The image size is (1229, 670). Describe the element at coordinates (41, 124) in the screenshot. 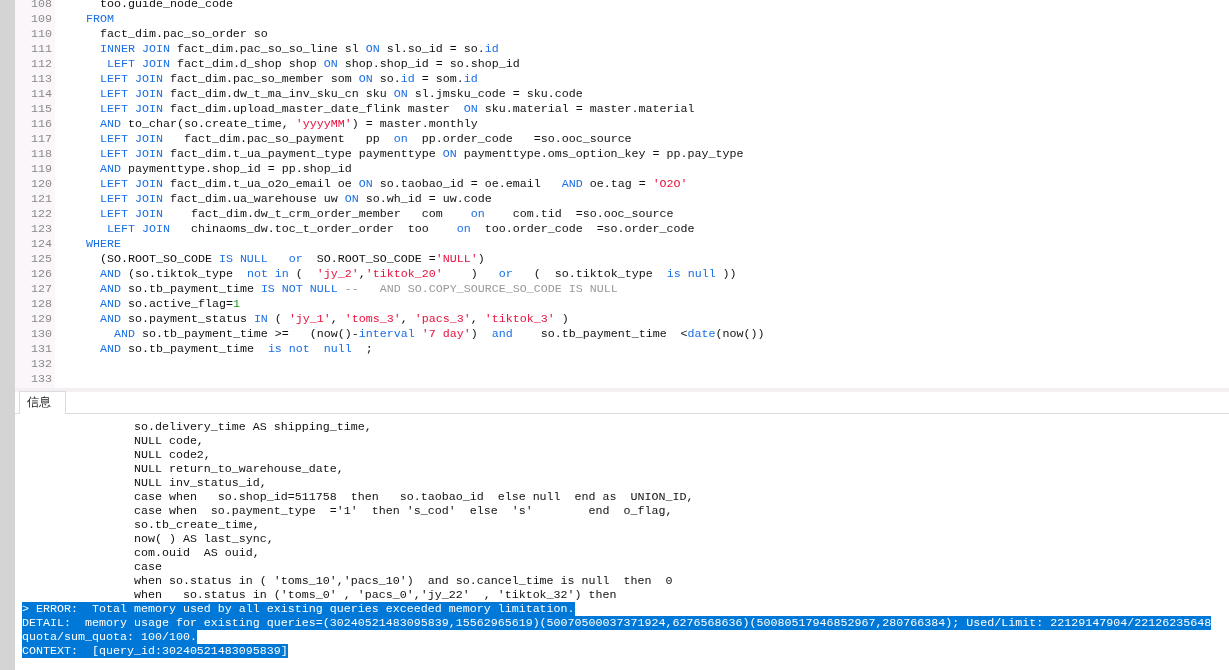

I see `line-number: 116` at that location.